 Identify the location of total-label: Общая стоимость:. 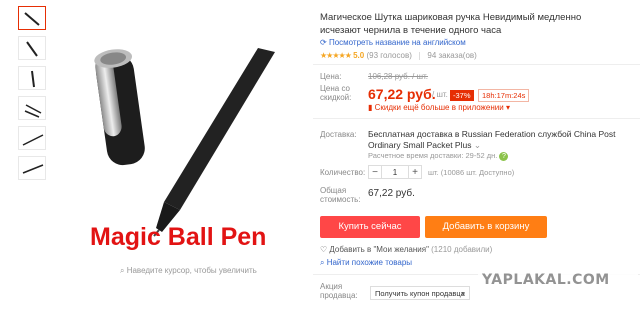
(340, 195).